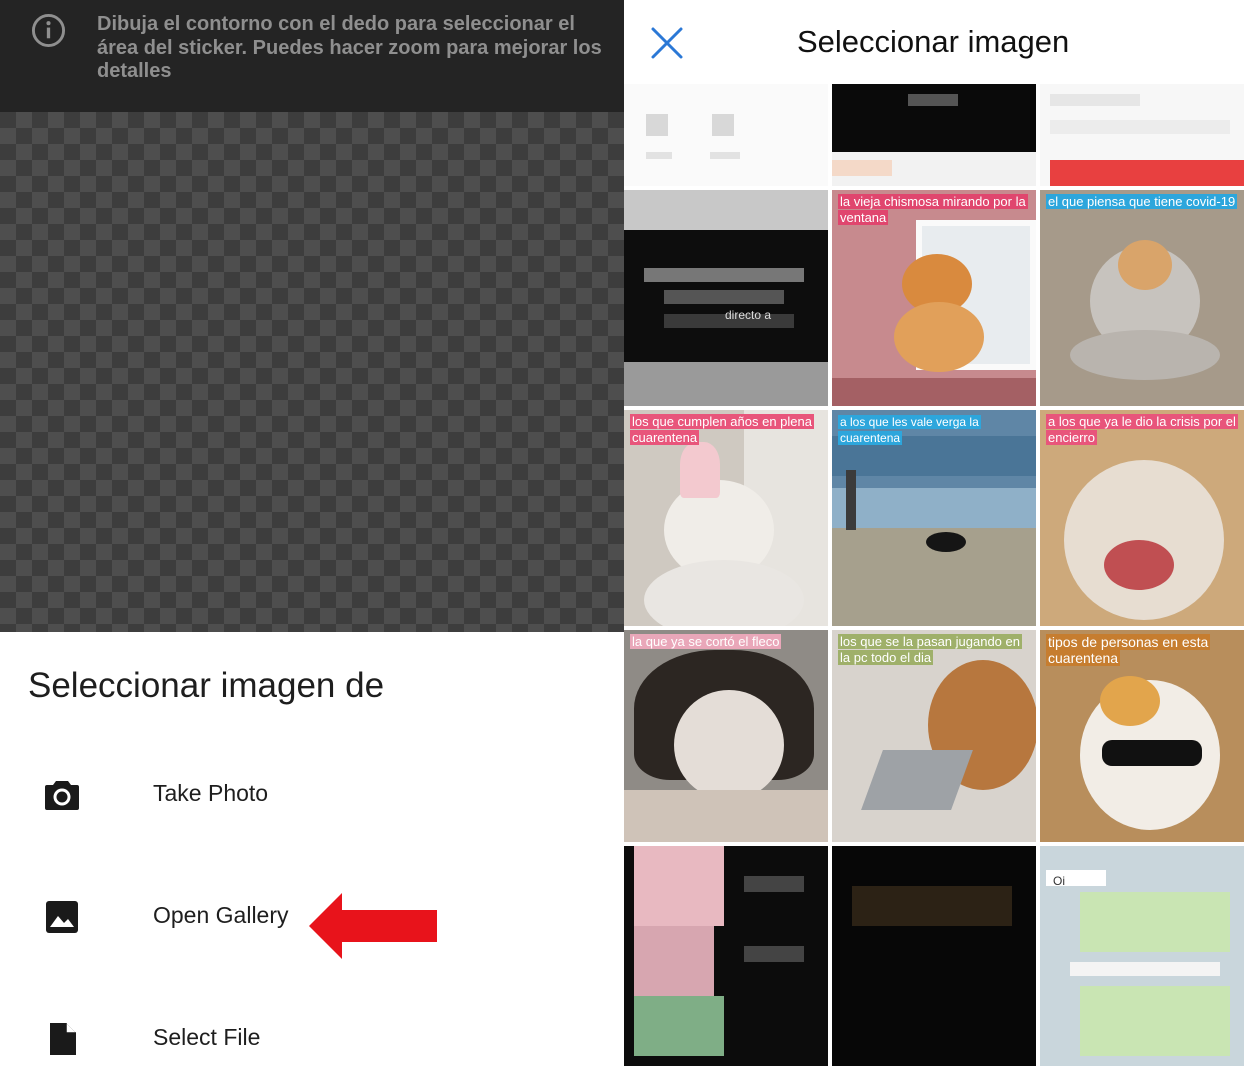 Image resolution: width=1244 pixels, height=1066 pixels. I want to click on tile-caption: los que cumplen años en plena cuarentena, so click(722, 429).